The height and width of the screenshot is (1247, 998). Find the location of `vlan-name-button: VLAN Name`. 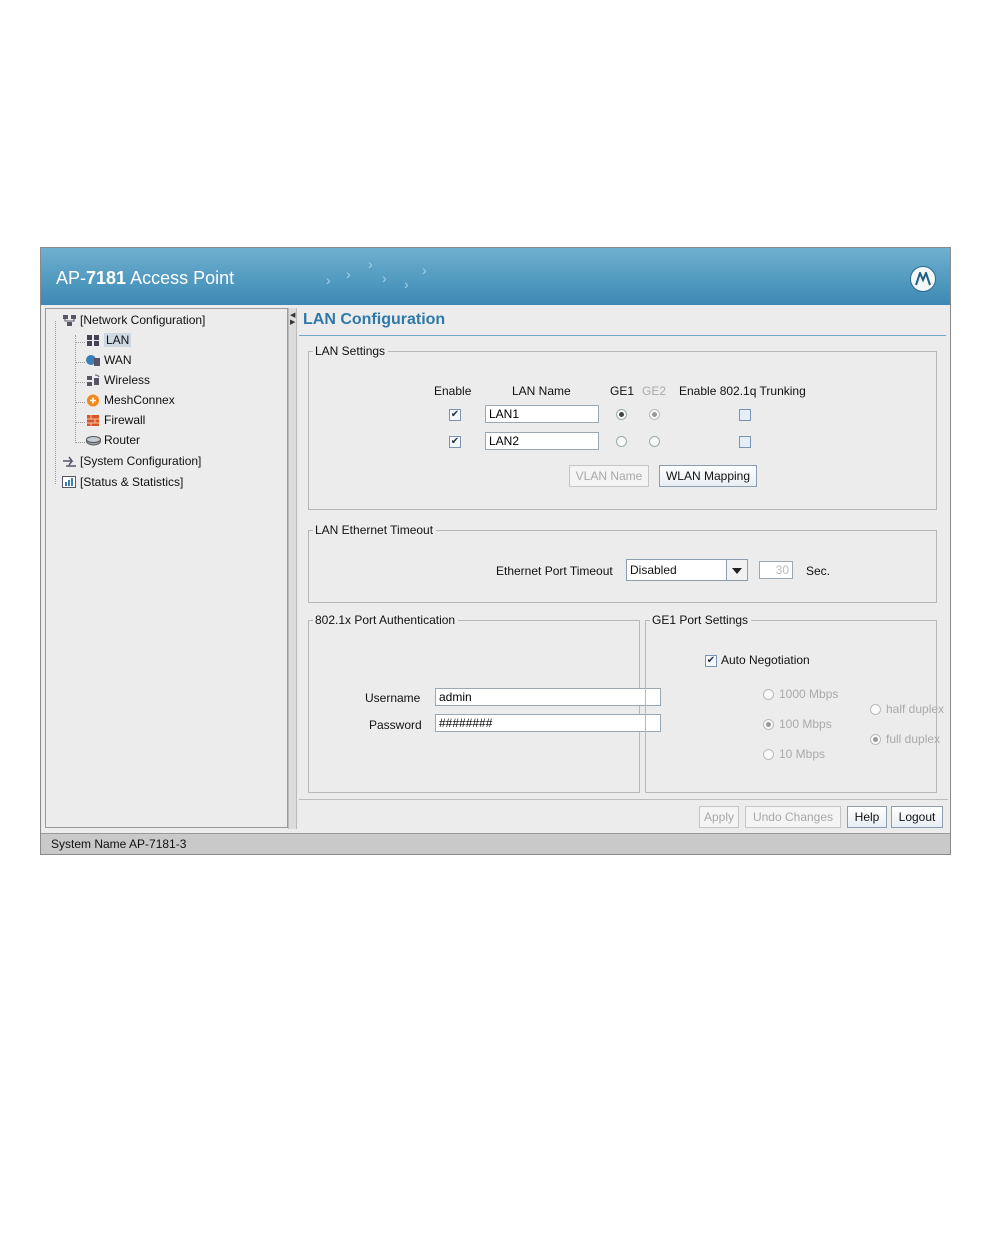

vlan-name-button: VLAN Name is located at coordinates (609, 476).